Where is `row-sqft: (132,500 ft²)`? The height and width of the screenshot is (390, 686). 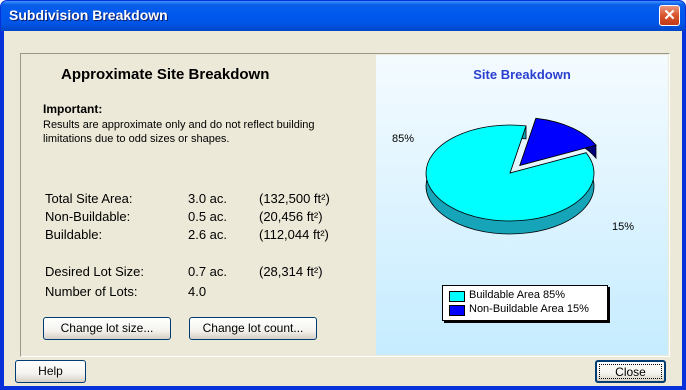
row-sqft: (132,500 ft²) is located at coordinates (294, 198).